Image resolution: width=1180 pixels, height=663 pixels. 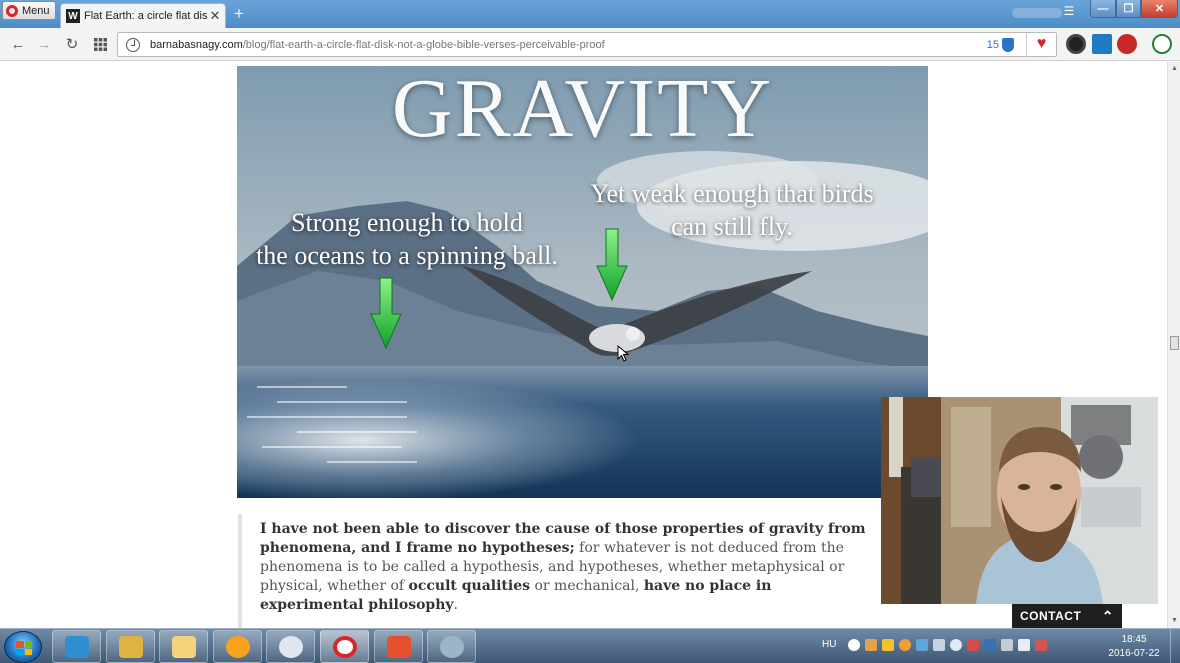 I want to click on tab-favicon-icon: W, so click(x=73, y=16).